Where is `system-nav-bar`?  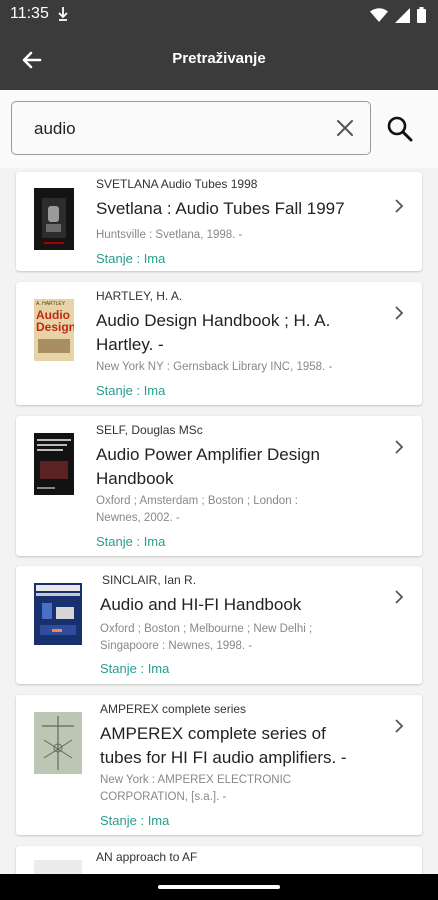
system-nav-bar is located at coordinates (219, 887).